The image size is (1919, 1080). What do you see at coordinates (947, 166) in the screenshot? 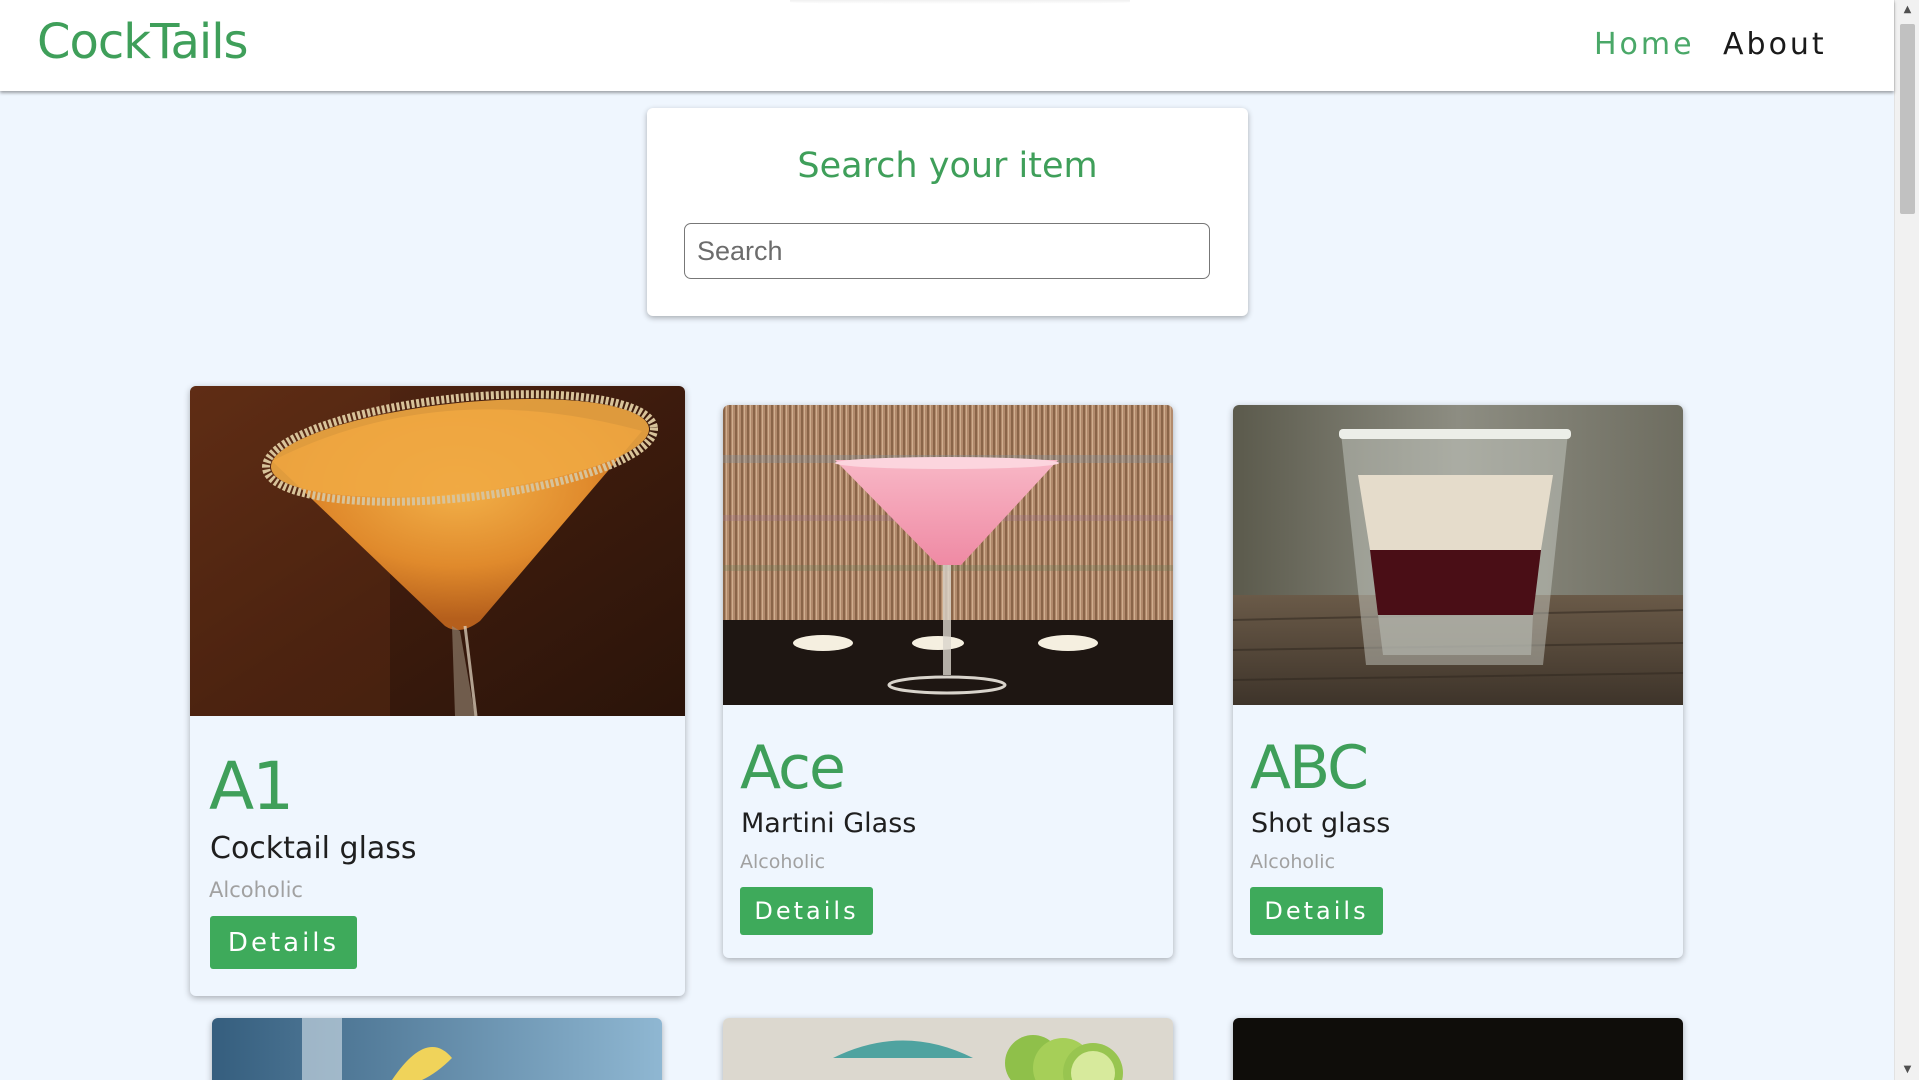
I see `search-title: Search your item` at bounding box center [947, 166].